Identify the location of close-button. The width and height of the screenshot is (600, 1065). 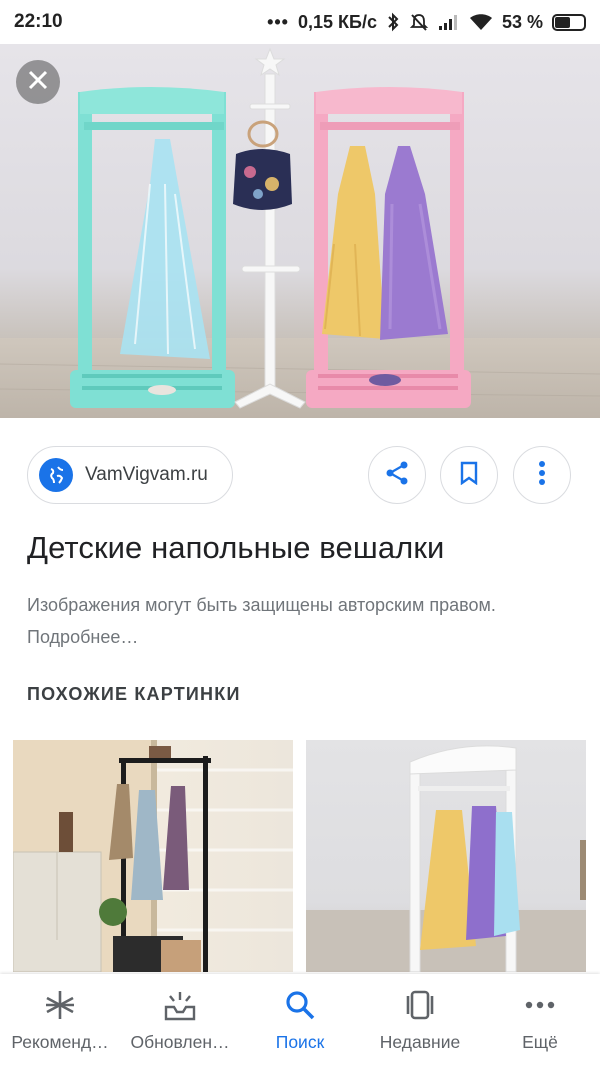
(38, 82).